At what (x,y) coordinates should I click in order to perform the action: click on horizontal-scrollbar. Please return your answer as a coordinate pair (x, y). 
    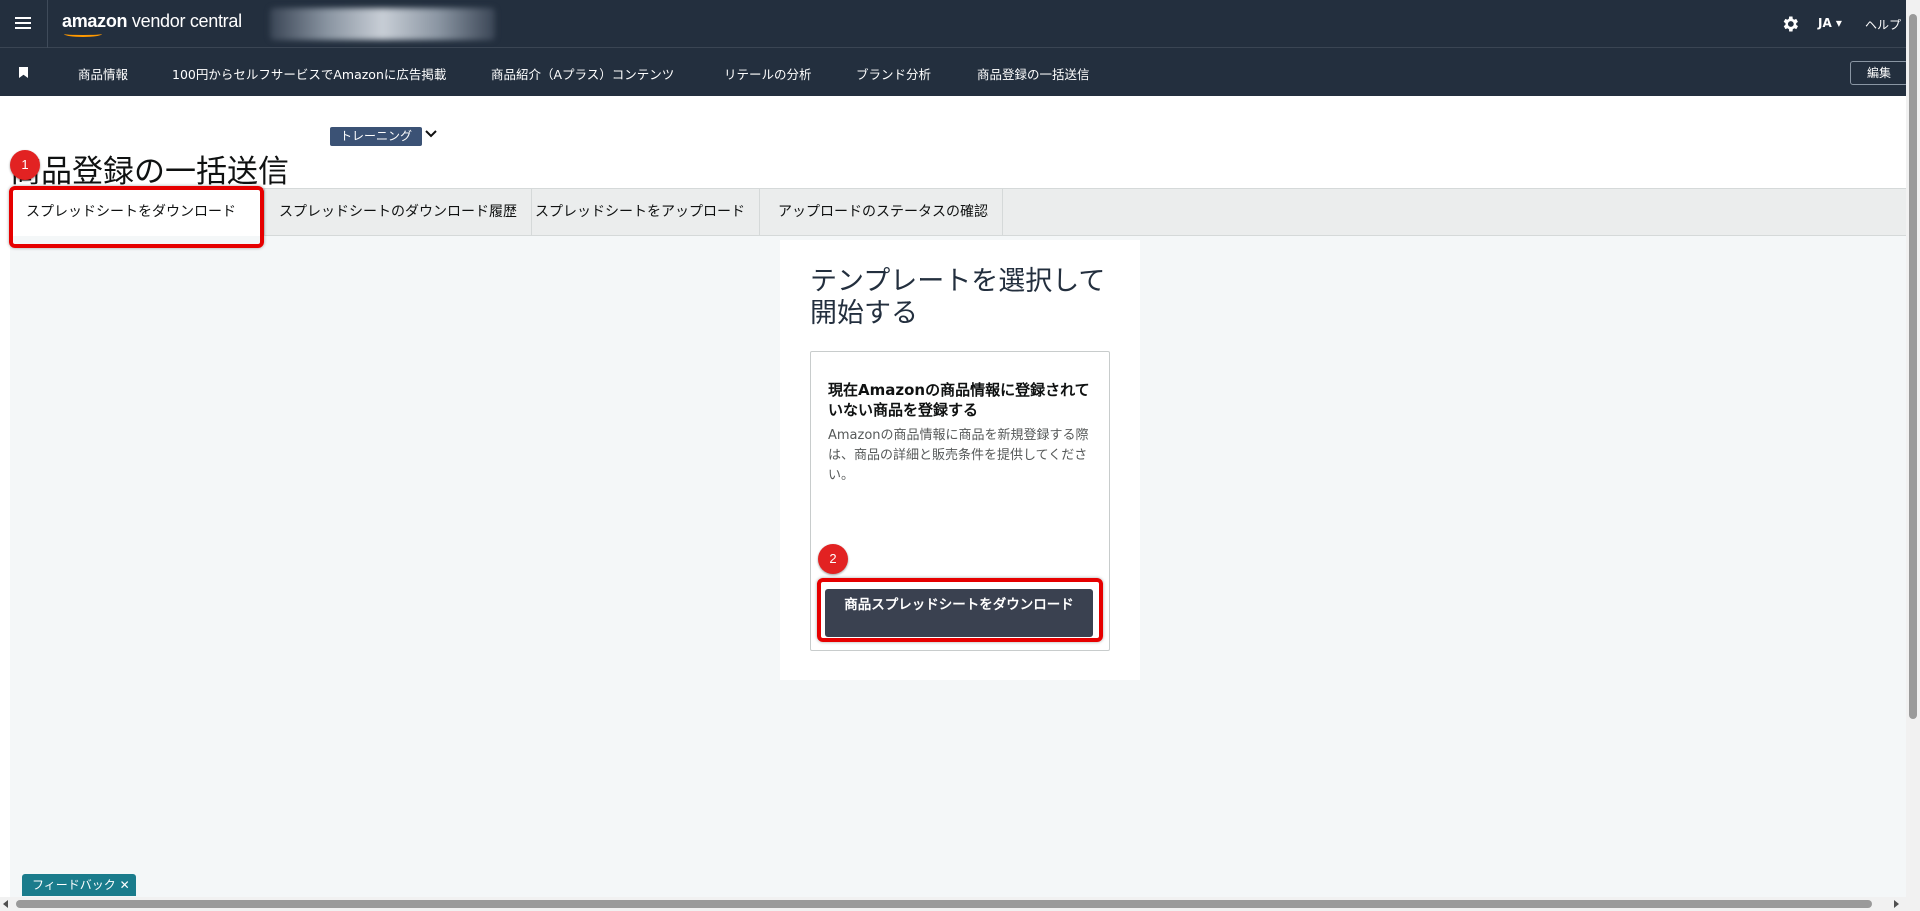
    Looking at the image, I should click on (953, 904).